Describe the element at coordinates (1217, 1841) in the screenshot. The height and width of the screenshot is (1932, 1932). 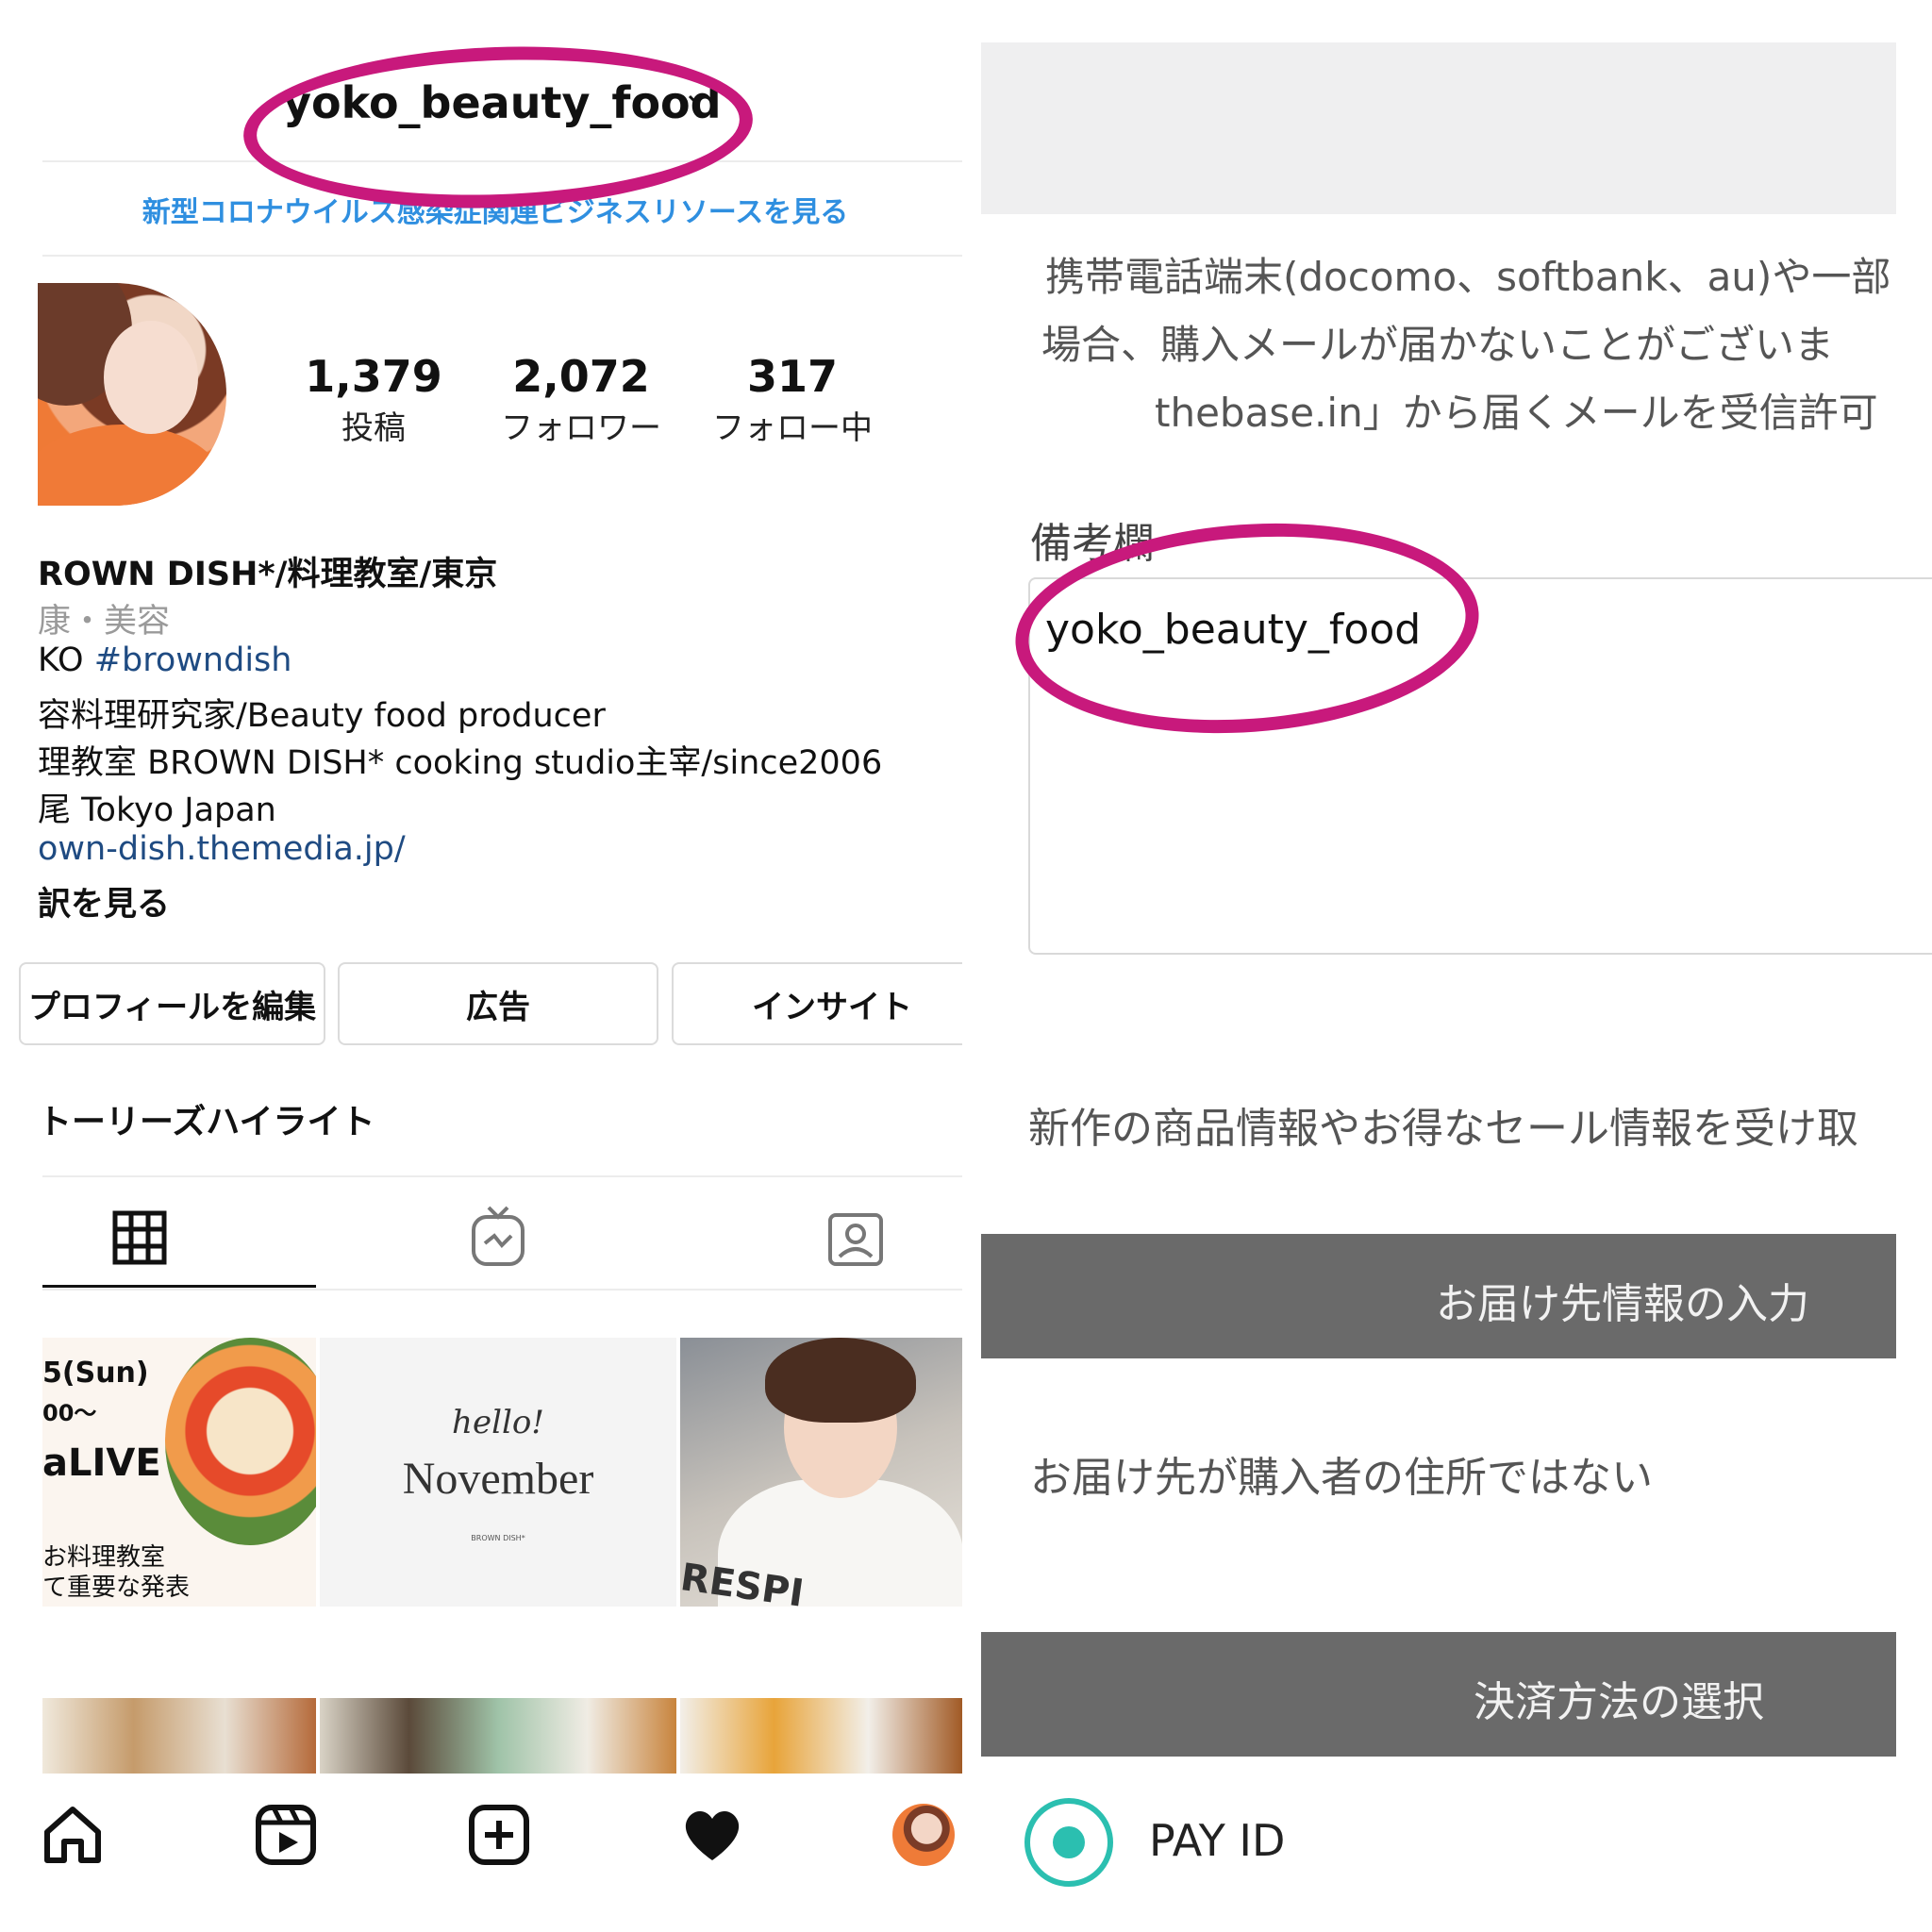
I see `pay-id-label: PAY ID` at that location.